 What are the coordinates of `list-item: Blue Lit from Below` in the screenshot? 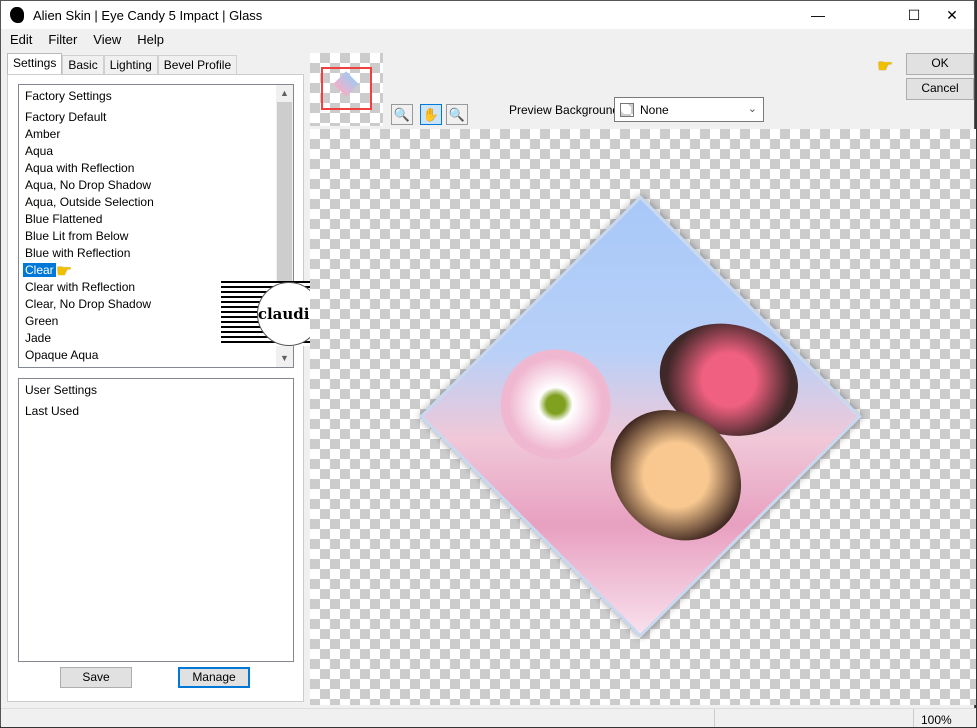 It's located at (156, 236).